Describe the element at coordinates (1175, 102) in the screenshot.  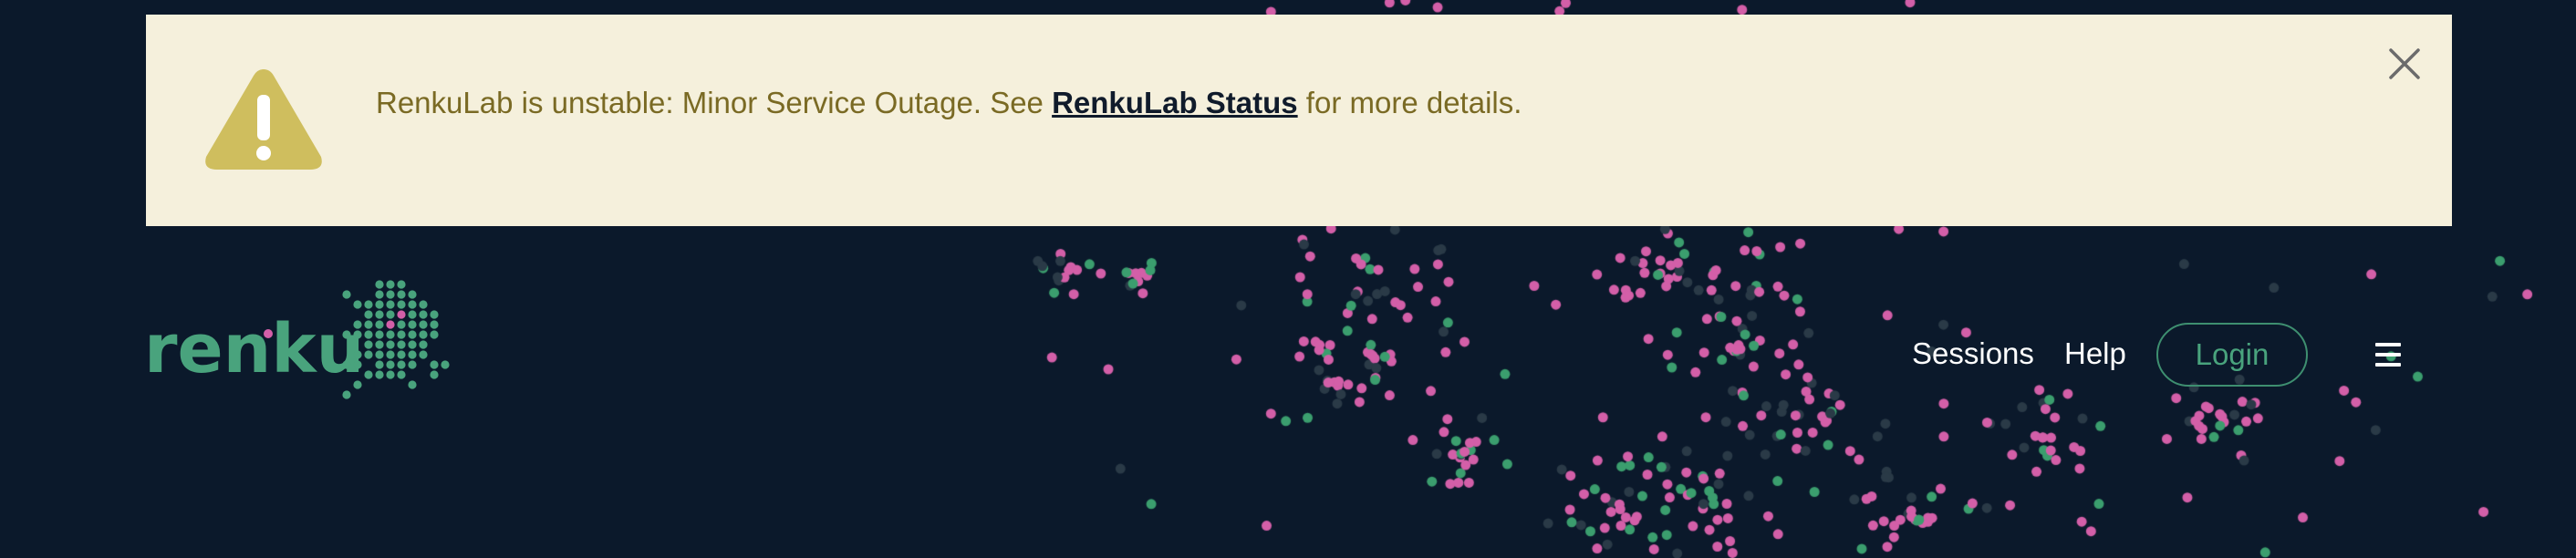
I see `renkulab-status-link: RenkuLab Status` at that location.